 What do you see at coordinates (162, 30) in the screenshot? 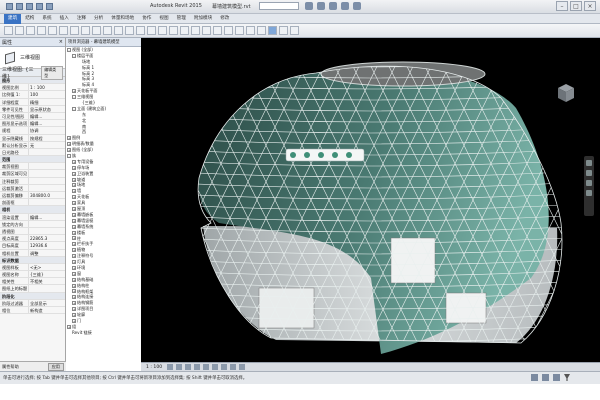
I see `stair-icon` at bounding box center [162, 30].